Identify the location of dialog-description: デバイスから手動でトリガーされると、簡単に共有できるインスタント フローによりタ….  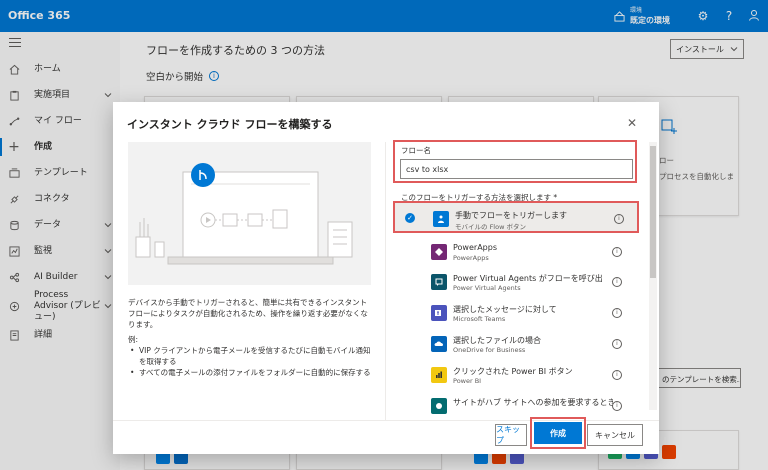
(248, 313).